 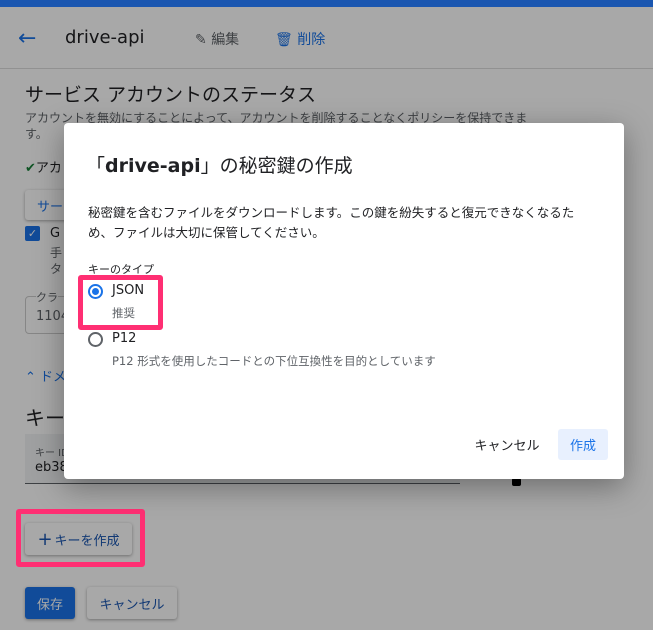 I want to click on dialog-create-button: 作成, so click(x=583, y=444).